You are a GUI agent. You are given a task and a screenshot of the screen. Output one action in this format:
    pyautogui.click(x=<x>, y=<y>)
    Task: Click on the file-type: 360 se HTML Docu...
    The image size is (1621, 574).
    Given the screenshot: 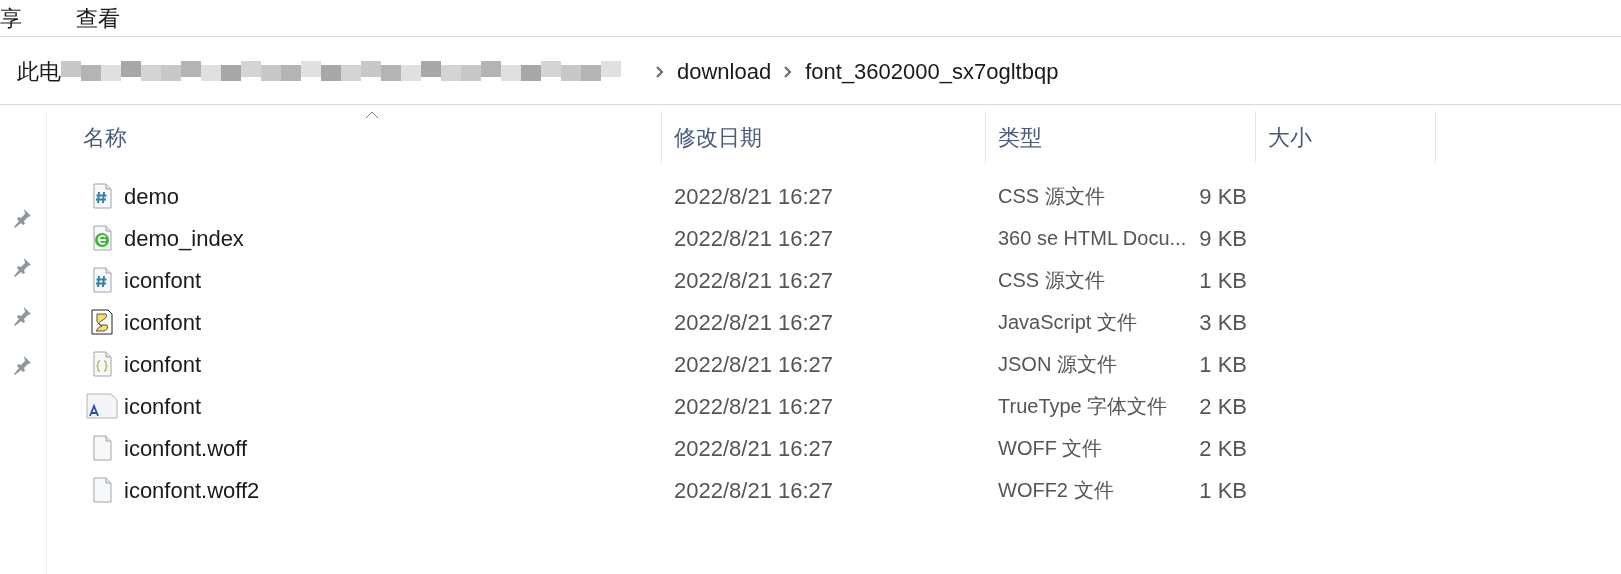 What is the action you would take?
    pyautogui.click(x=1092, y=238)
    